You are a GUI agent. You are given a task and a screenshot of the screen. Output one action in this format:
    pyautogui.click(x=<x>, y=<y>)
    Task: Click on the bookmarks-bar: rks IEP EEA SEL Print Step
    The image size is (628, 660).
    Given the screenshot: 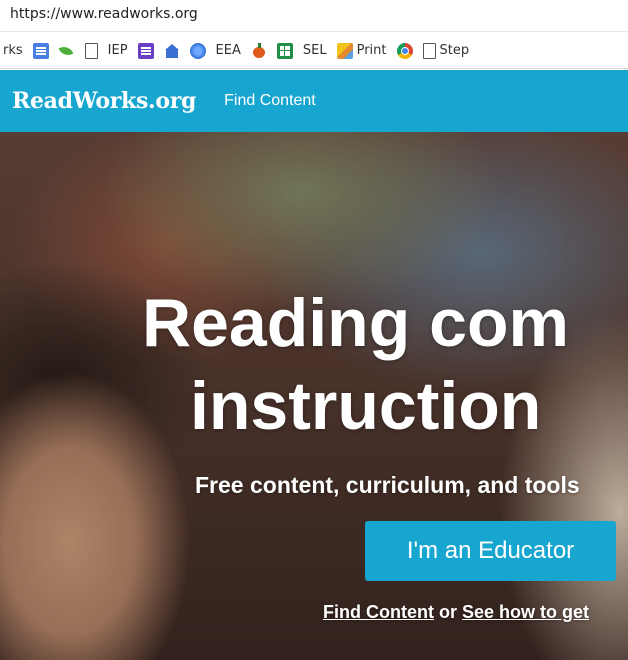 What is the action you would take?
    pyautogui.click(x=314, y=51)
    